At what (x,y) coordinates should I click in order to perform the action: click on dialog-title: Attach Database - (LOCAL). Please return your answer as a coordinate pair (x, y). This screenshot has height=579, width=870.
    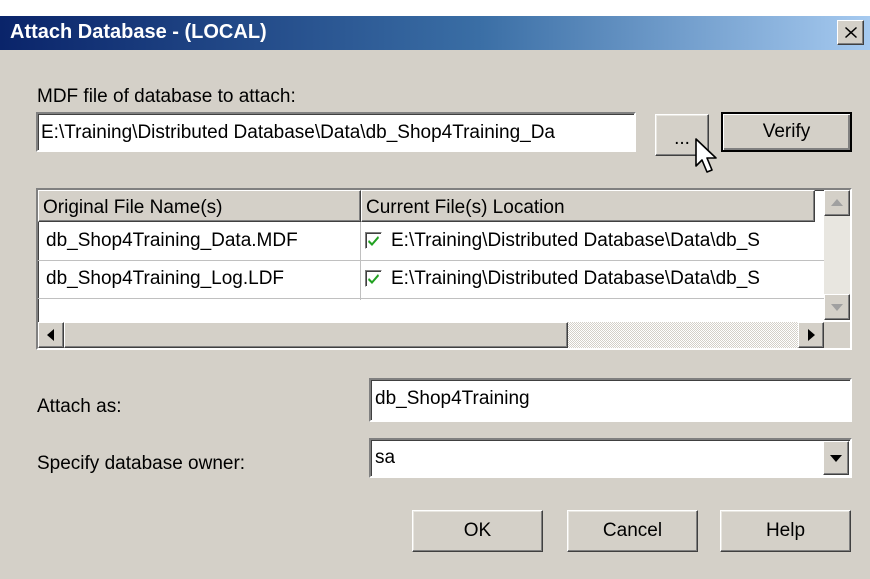
    Looking at the image, I should click on (138, 32).